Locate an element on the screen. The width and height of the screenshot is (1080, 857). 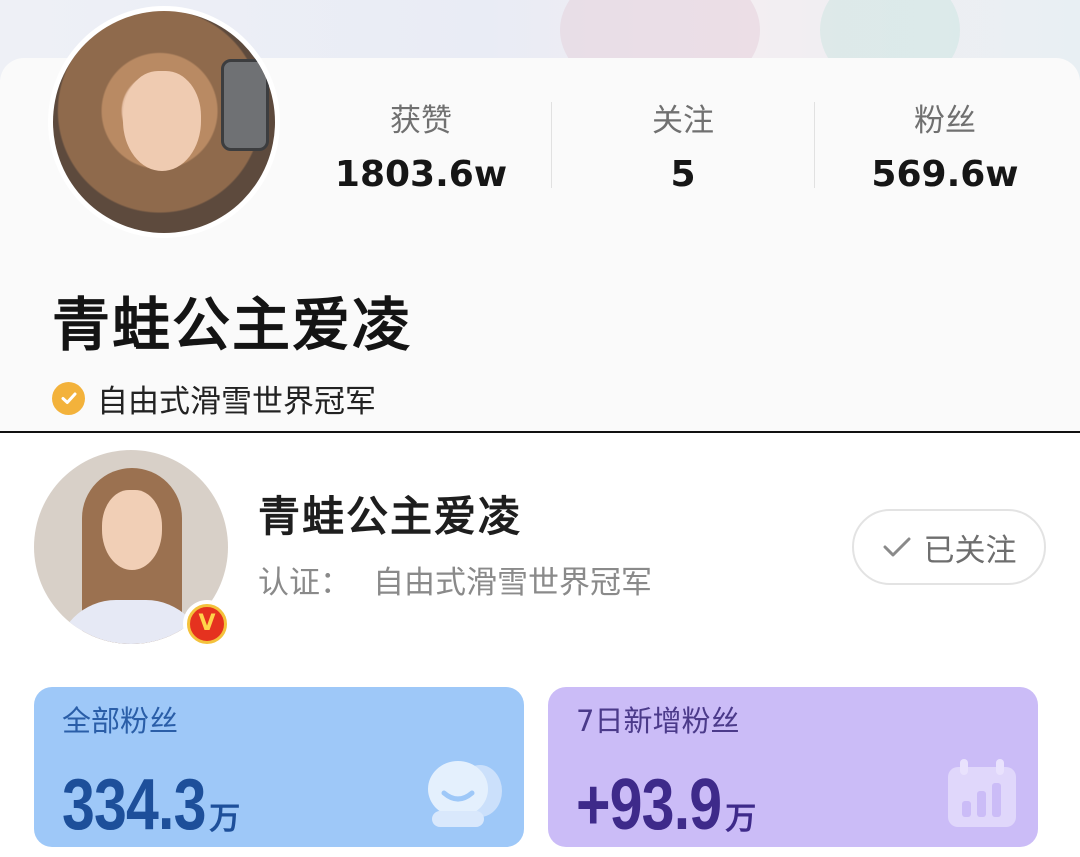
people-icon is located at coordinates (464, 796).